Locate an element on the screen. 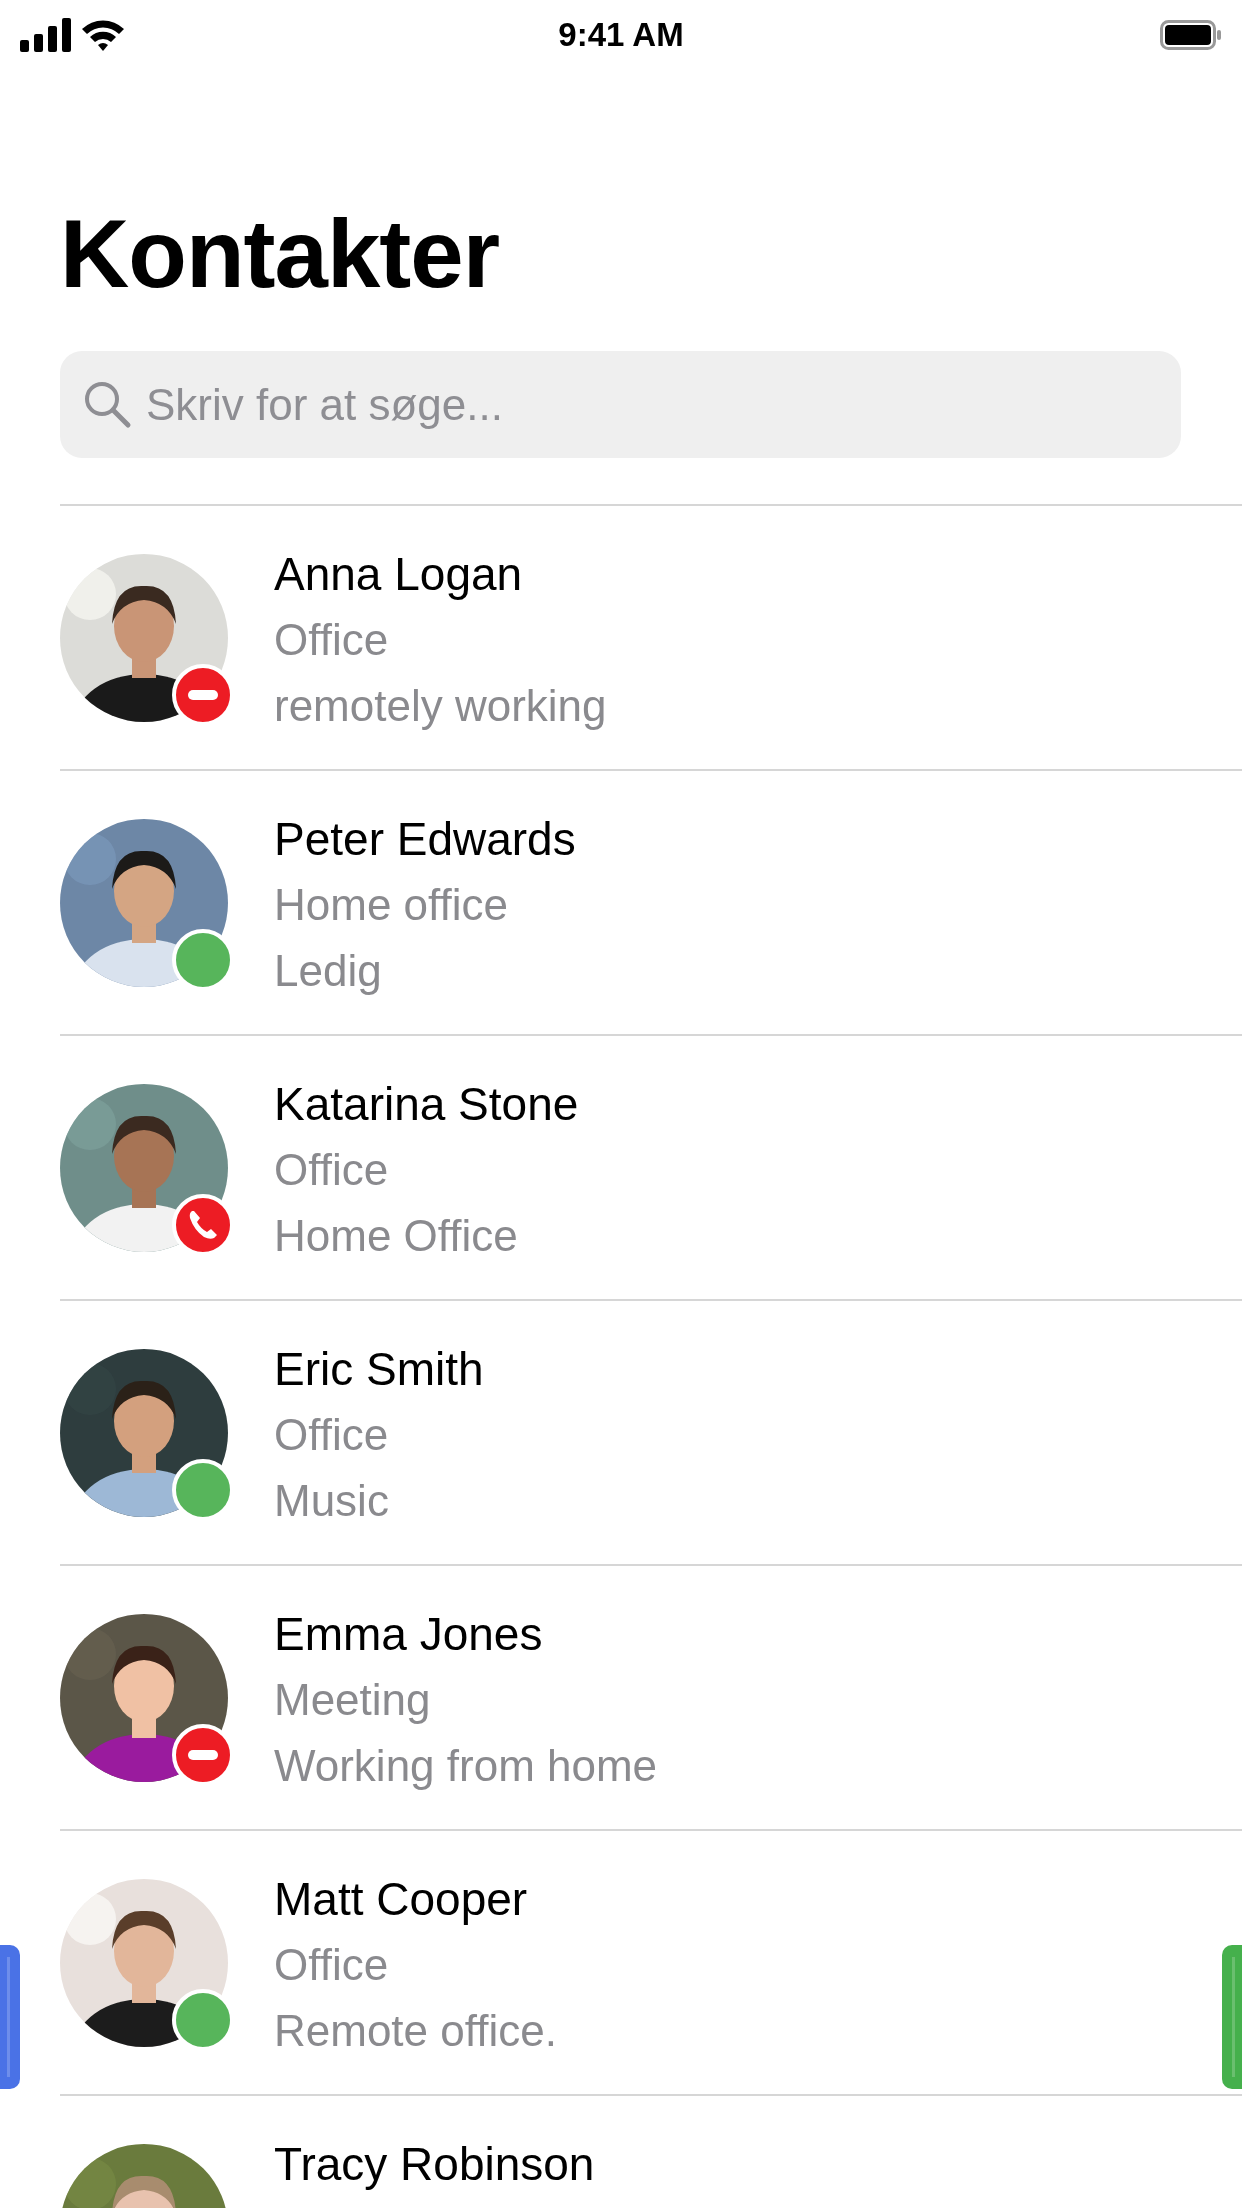  contact-note: Working from home is located at coordinates (466, 1766).